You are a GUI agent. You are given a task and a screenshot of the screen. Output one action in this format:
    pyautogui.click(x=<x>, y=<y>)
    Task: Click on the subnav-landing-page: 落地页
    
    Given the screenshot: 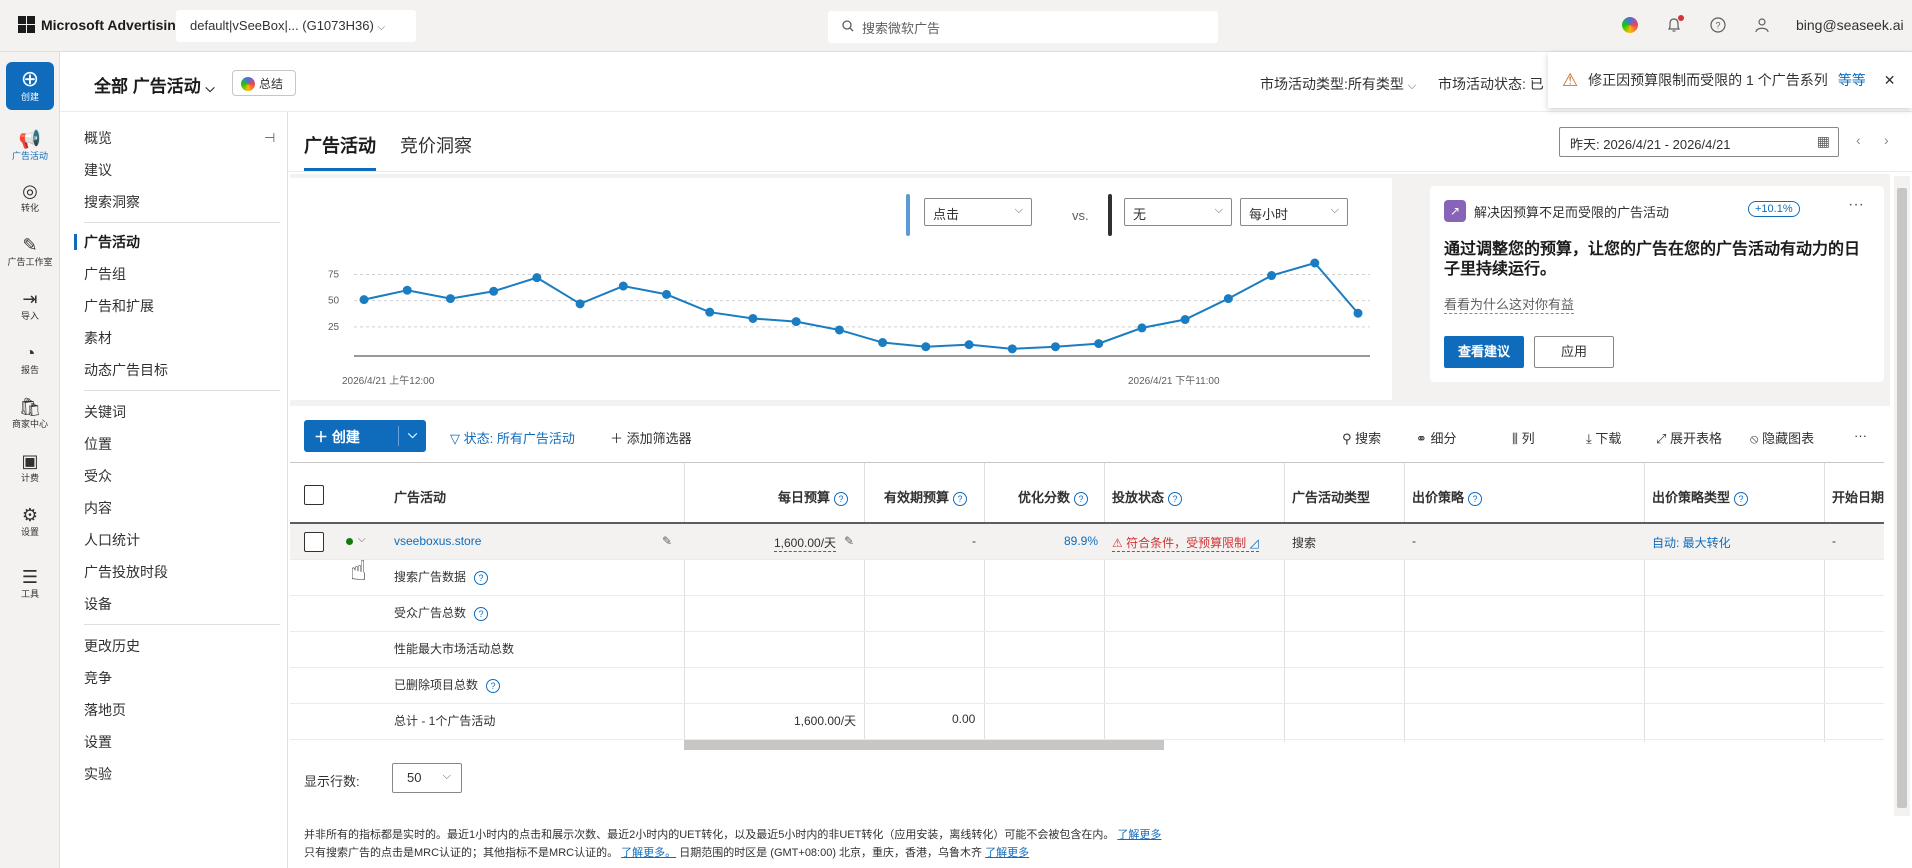 What is the action you would take?
    pyautogui.click(x=105, y=710)
    